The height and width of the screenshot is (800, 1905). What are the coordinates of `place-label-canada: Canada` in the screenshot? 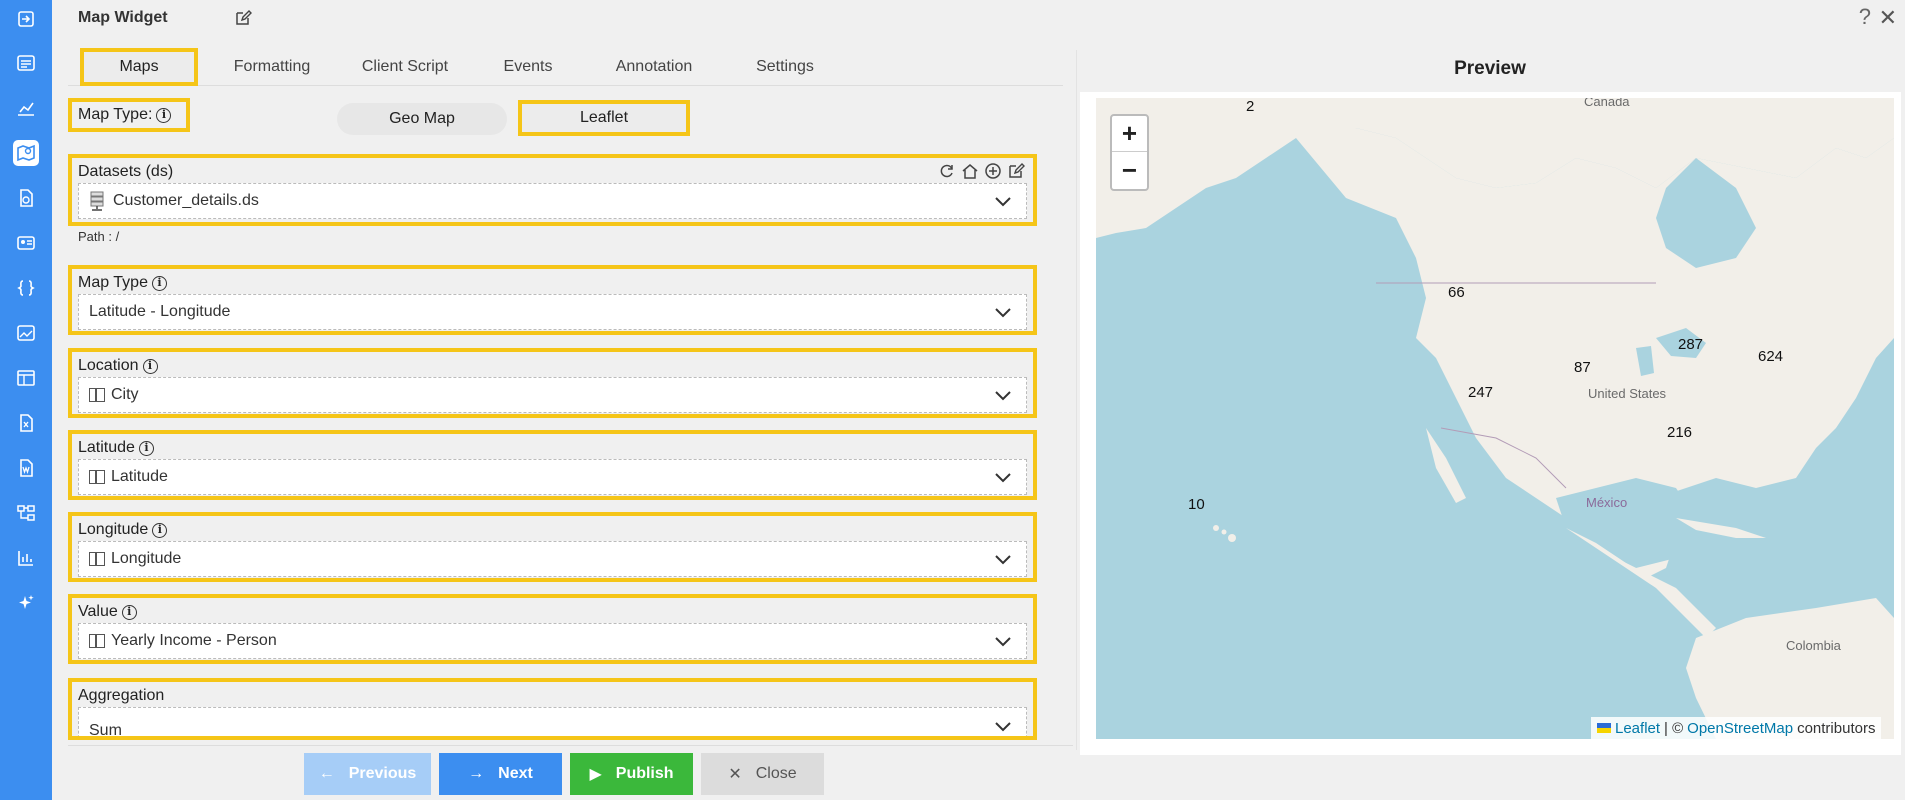 It's located at (1607, 103).